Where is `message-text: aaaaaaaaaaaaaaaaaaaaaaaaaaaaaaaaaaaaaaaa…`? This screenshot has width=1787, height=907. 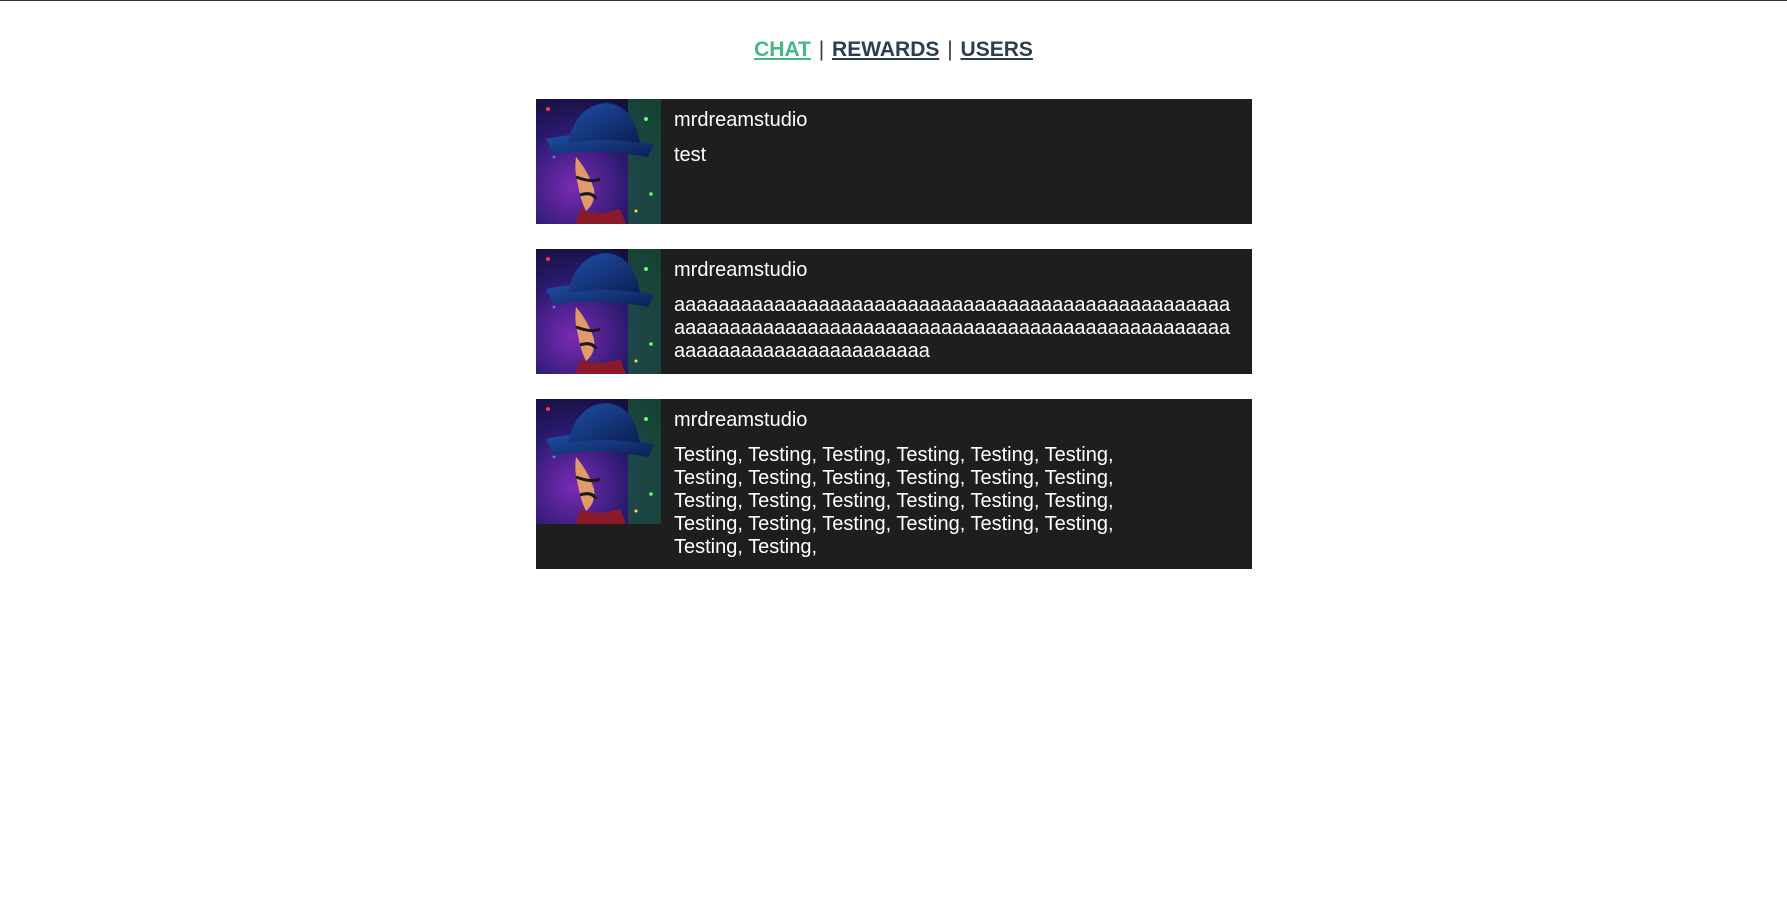 message-text: aaaaaaaaaaaaaaaaaaaaaaaaaaaaaaaaaaaaaaaa… is located at coordinates (952, 328).